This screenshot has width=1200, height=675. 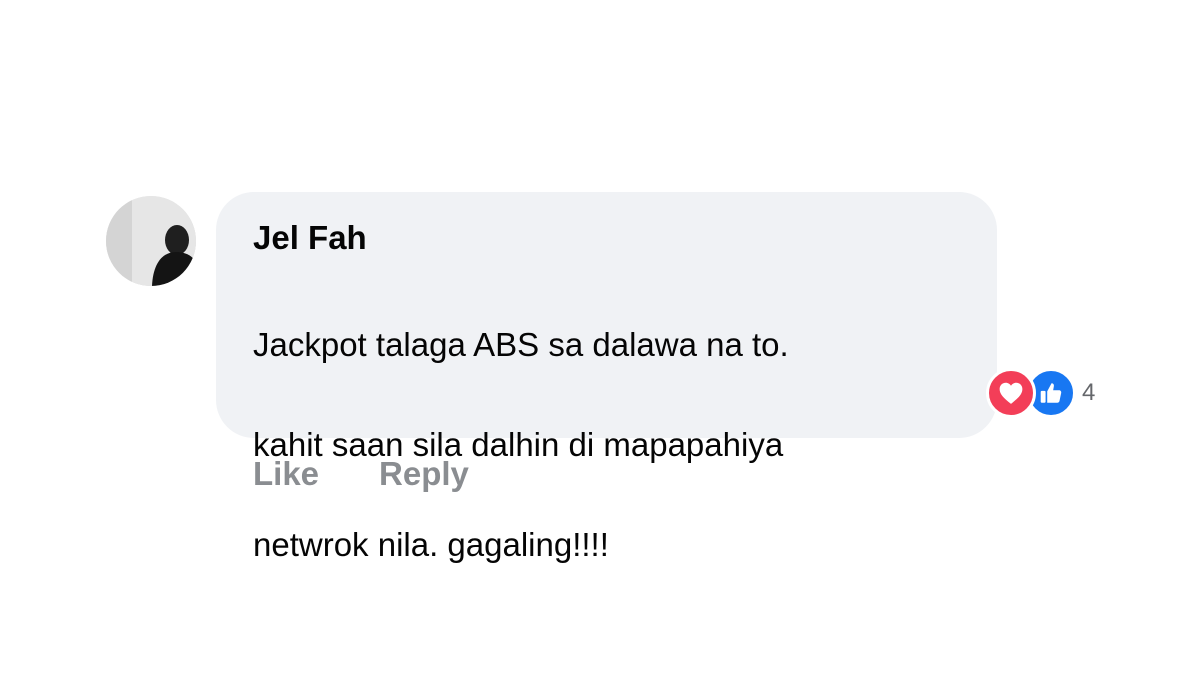 I want to click on avatar-silhouette, so click(x=151, y=241).